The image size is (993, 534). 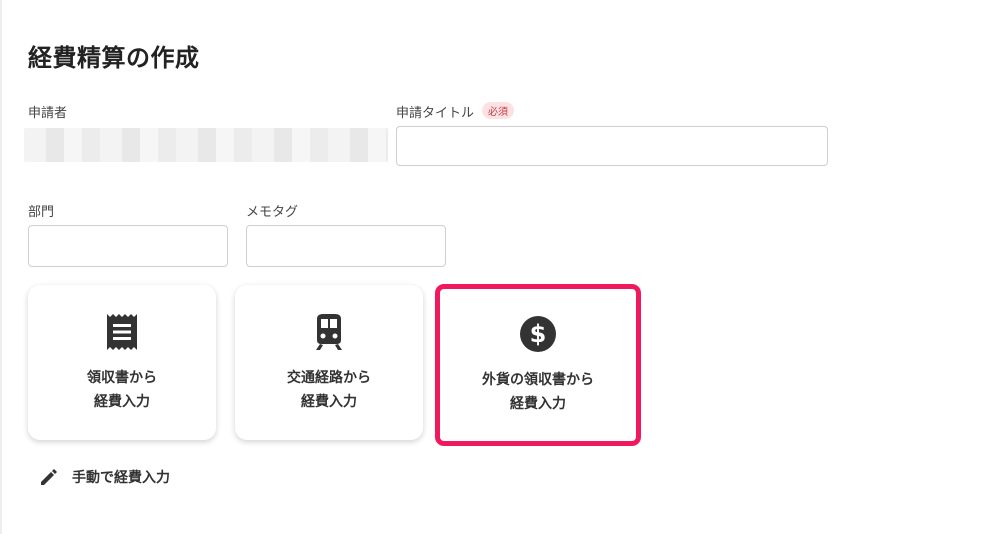 I want to click on manual-entry-button: 手動で経費入力, so click(x=104, y=477).